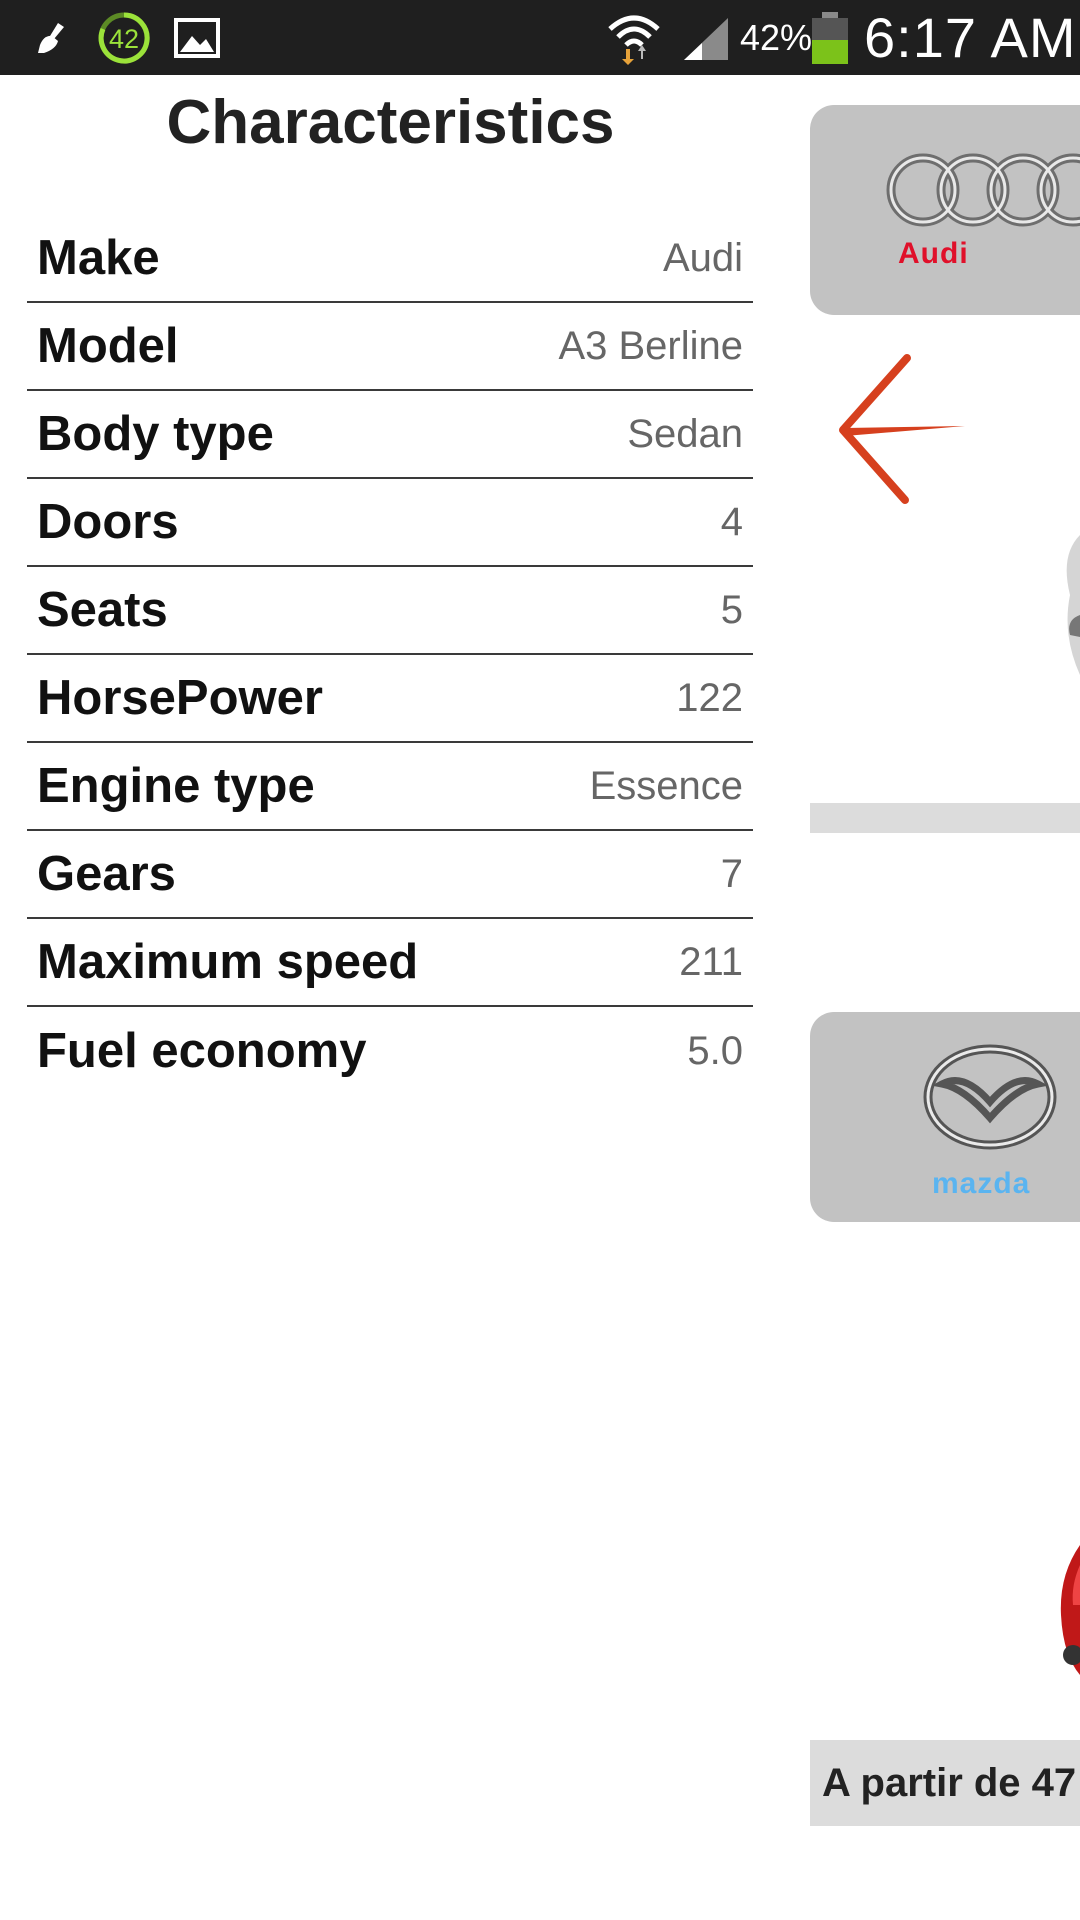 Image resolution: width=1080 pixels, height=1920 pixels. I want to click on row-value: 211, so click(711, 961).